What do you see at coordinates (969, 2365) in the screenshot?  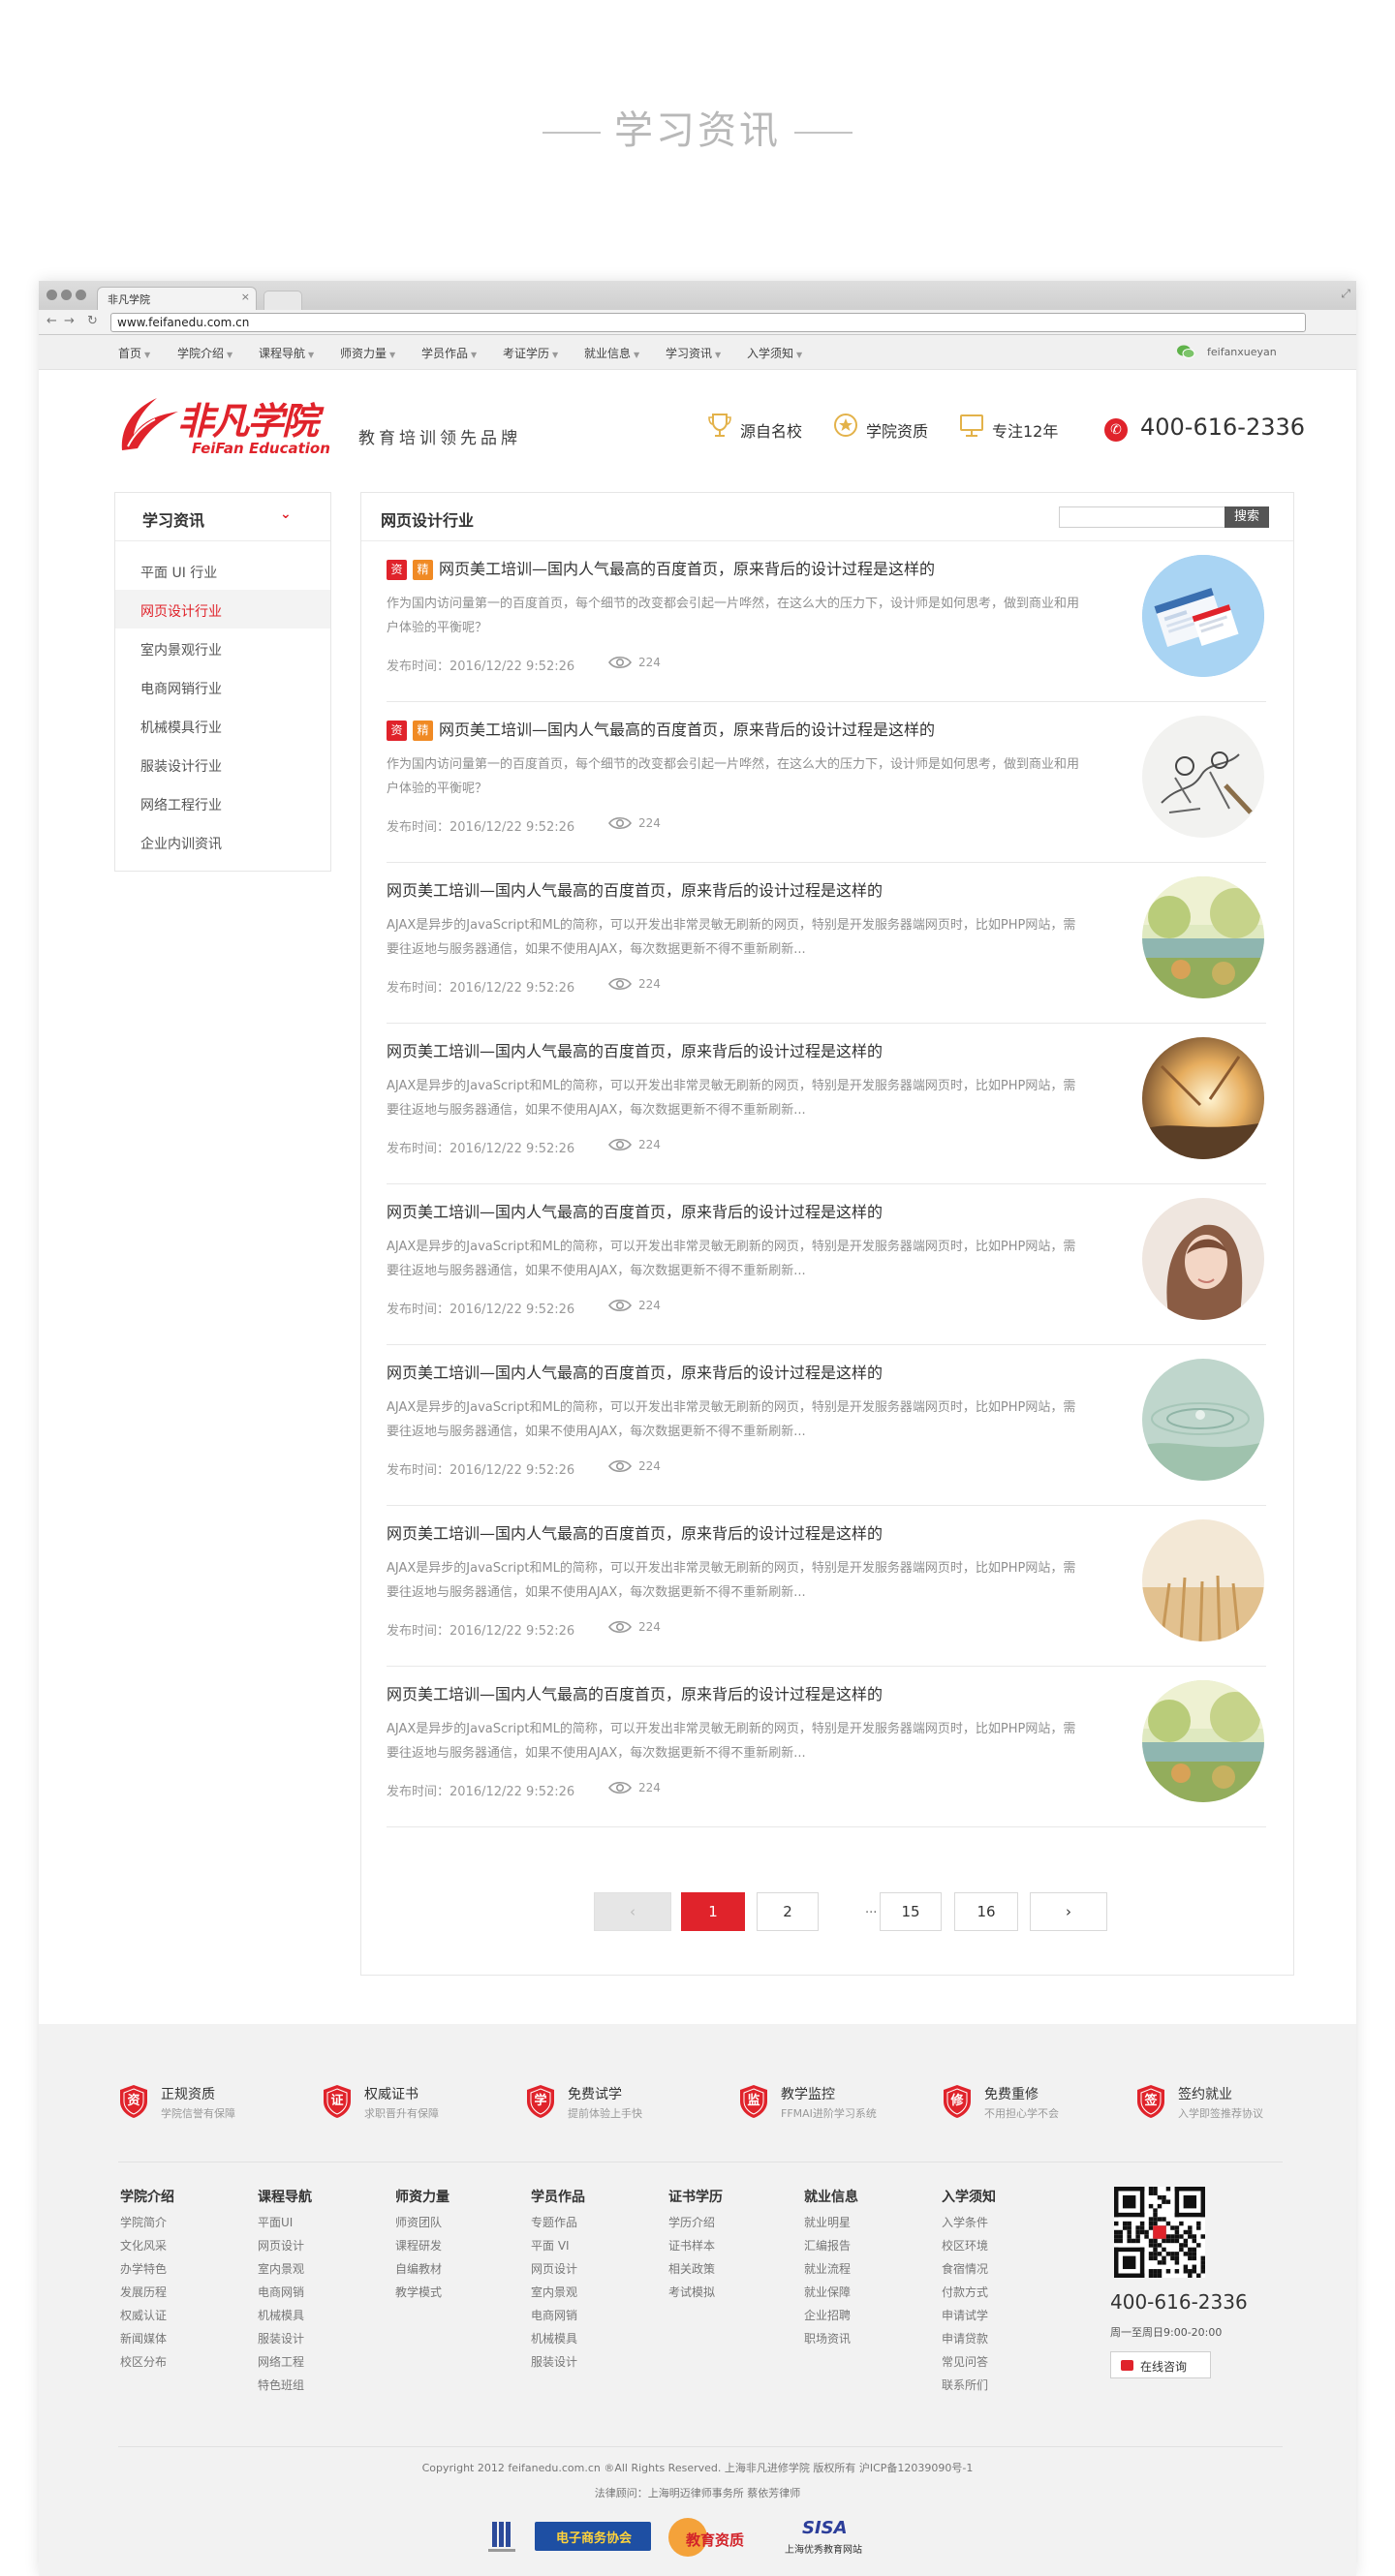 I see `footer-link: 常见问答` at bounding box center [969, 2365].